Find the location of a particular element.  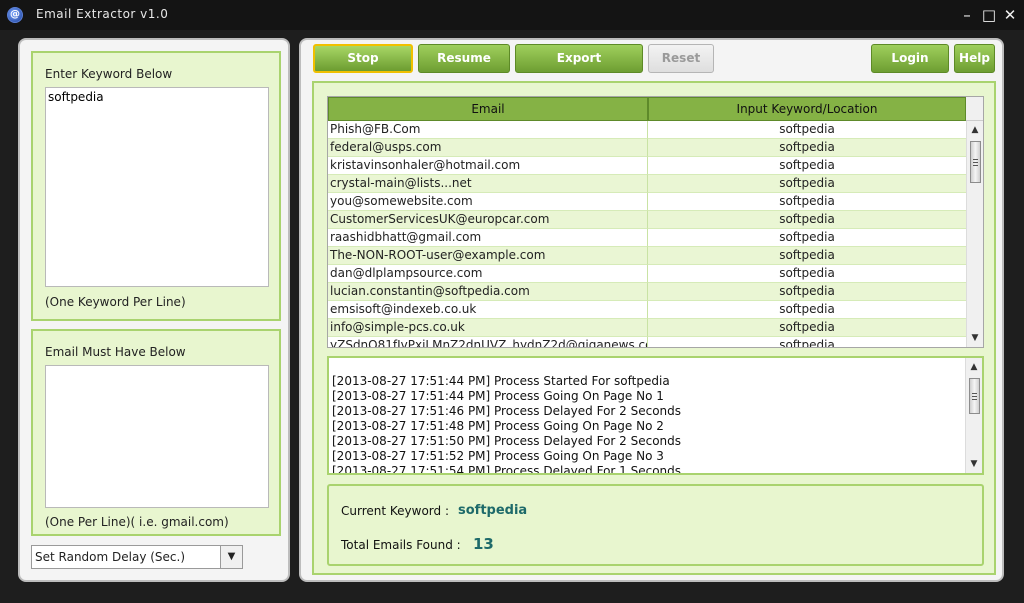

current-keyword-label: Current Keyword : is located at coordinates (395, 511).